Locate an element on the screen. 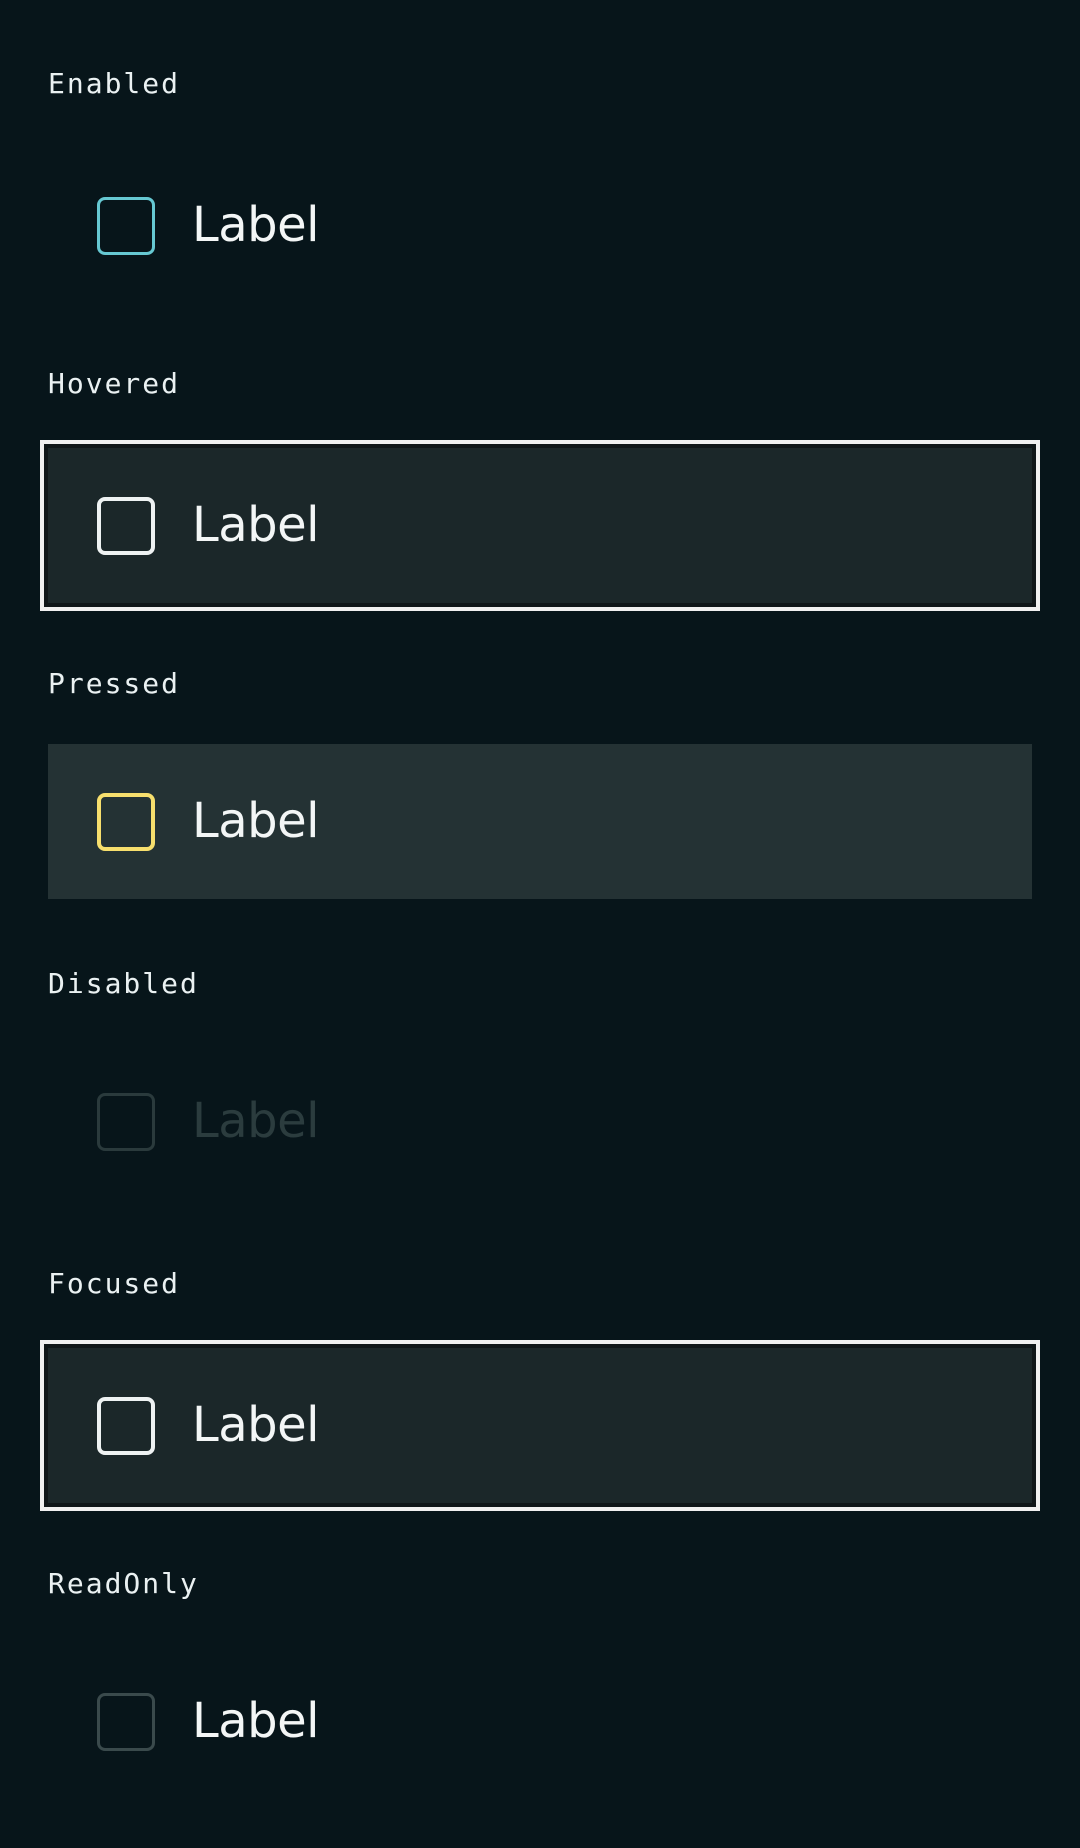 The image size is (1080, 1848). checkbox-label-pressed: Label is located at coordinates (256, 821).